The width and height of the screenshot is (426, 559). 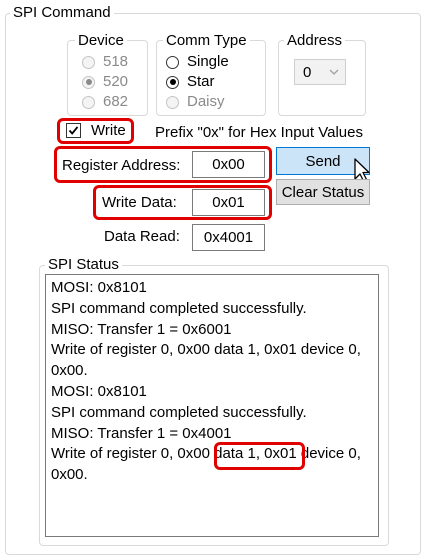 I want to click on data-read-label: Data Read:, so click(x=142, y=236).